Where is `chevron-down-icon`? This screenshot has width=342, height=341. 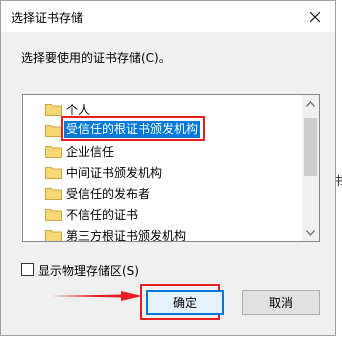
chevron-down-icon is located at coordinates (310, 232).